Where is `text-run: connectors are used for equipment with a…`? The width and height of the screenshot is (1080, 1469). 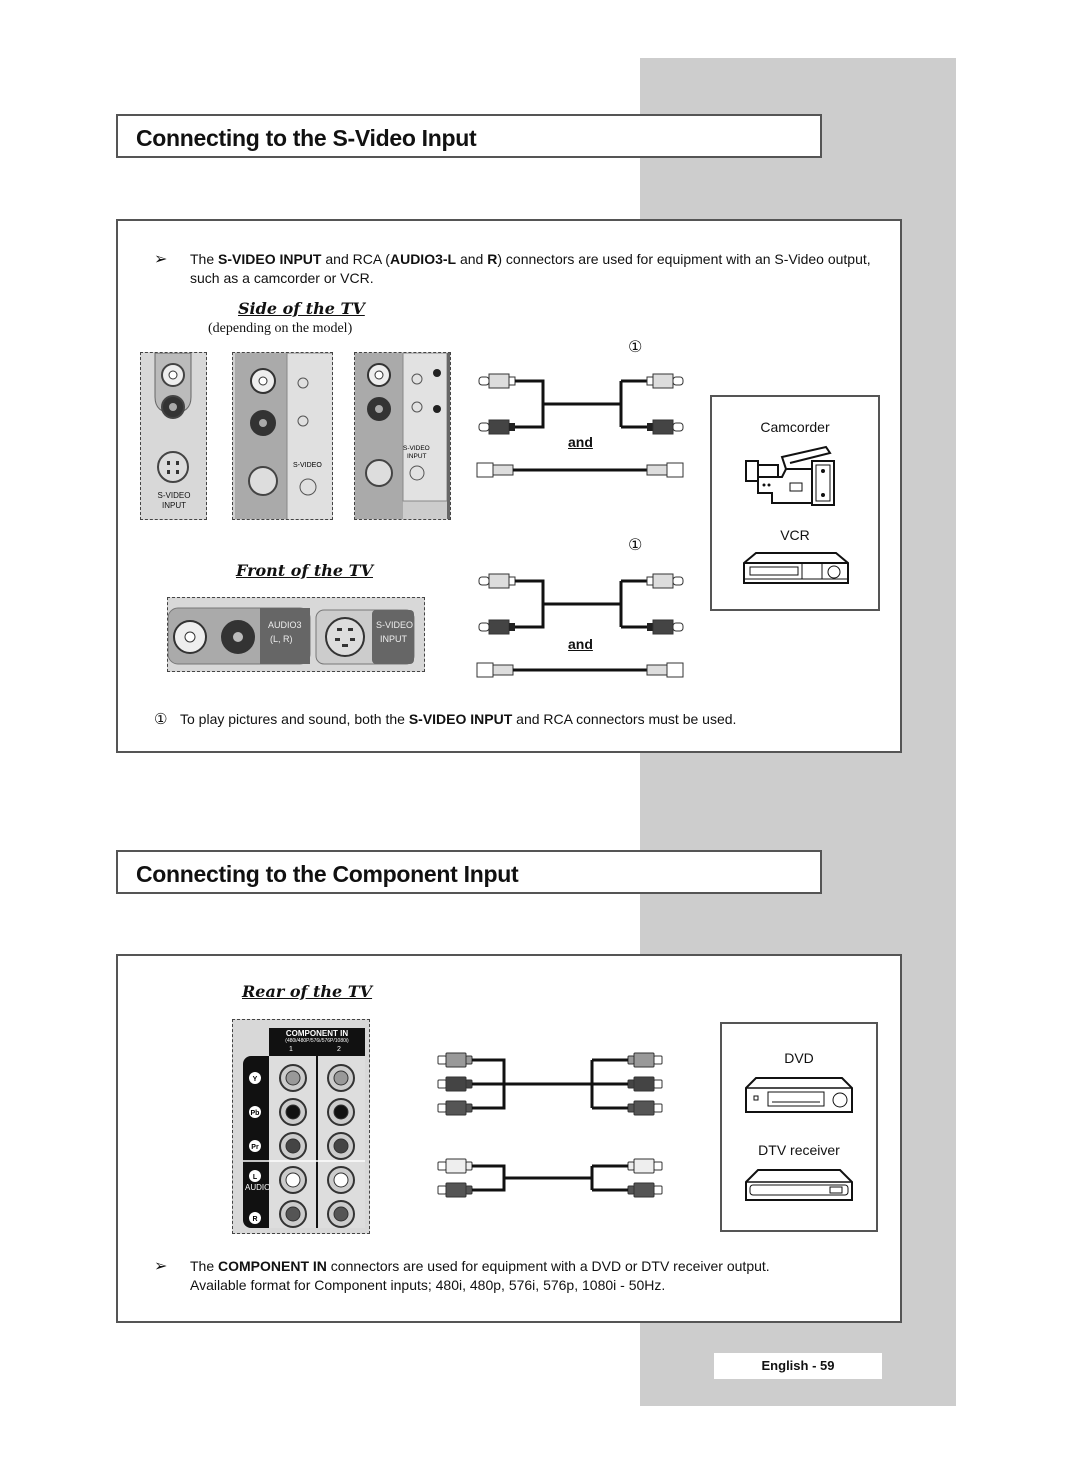 text-run: connectors are used for equipment with a… is located at coordinates (548, 1266).